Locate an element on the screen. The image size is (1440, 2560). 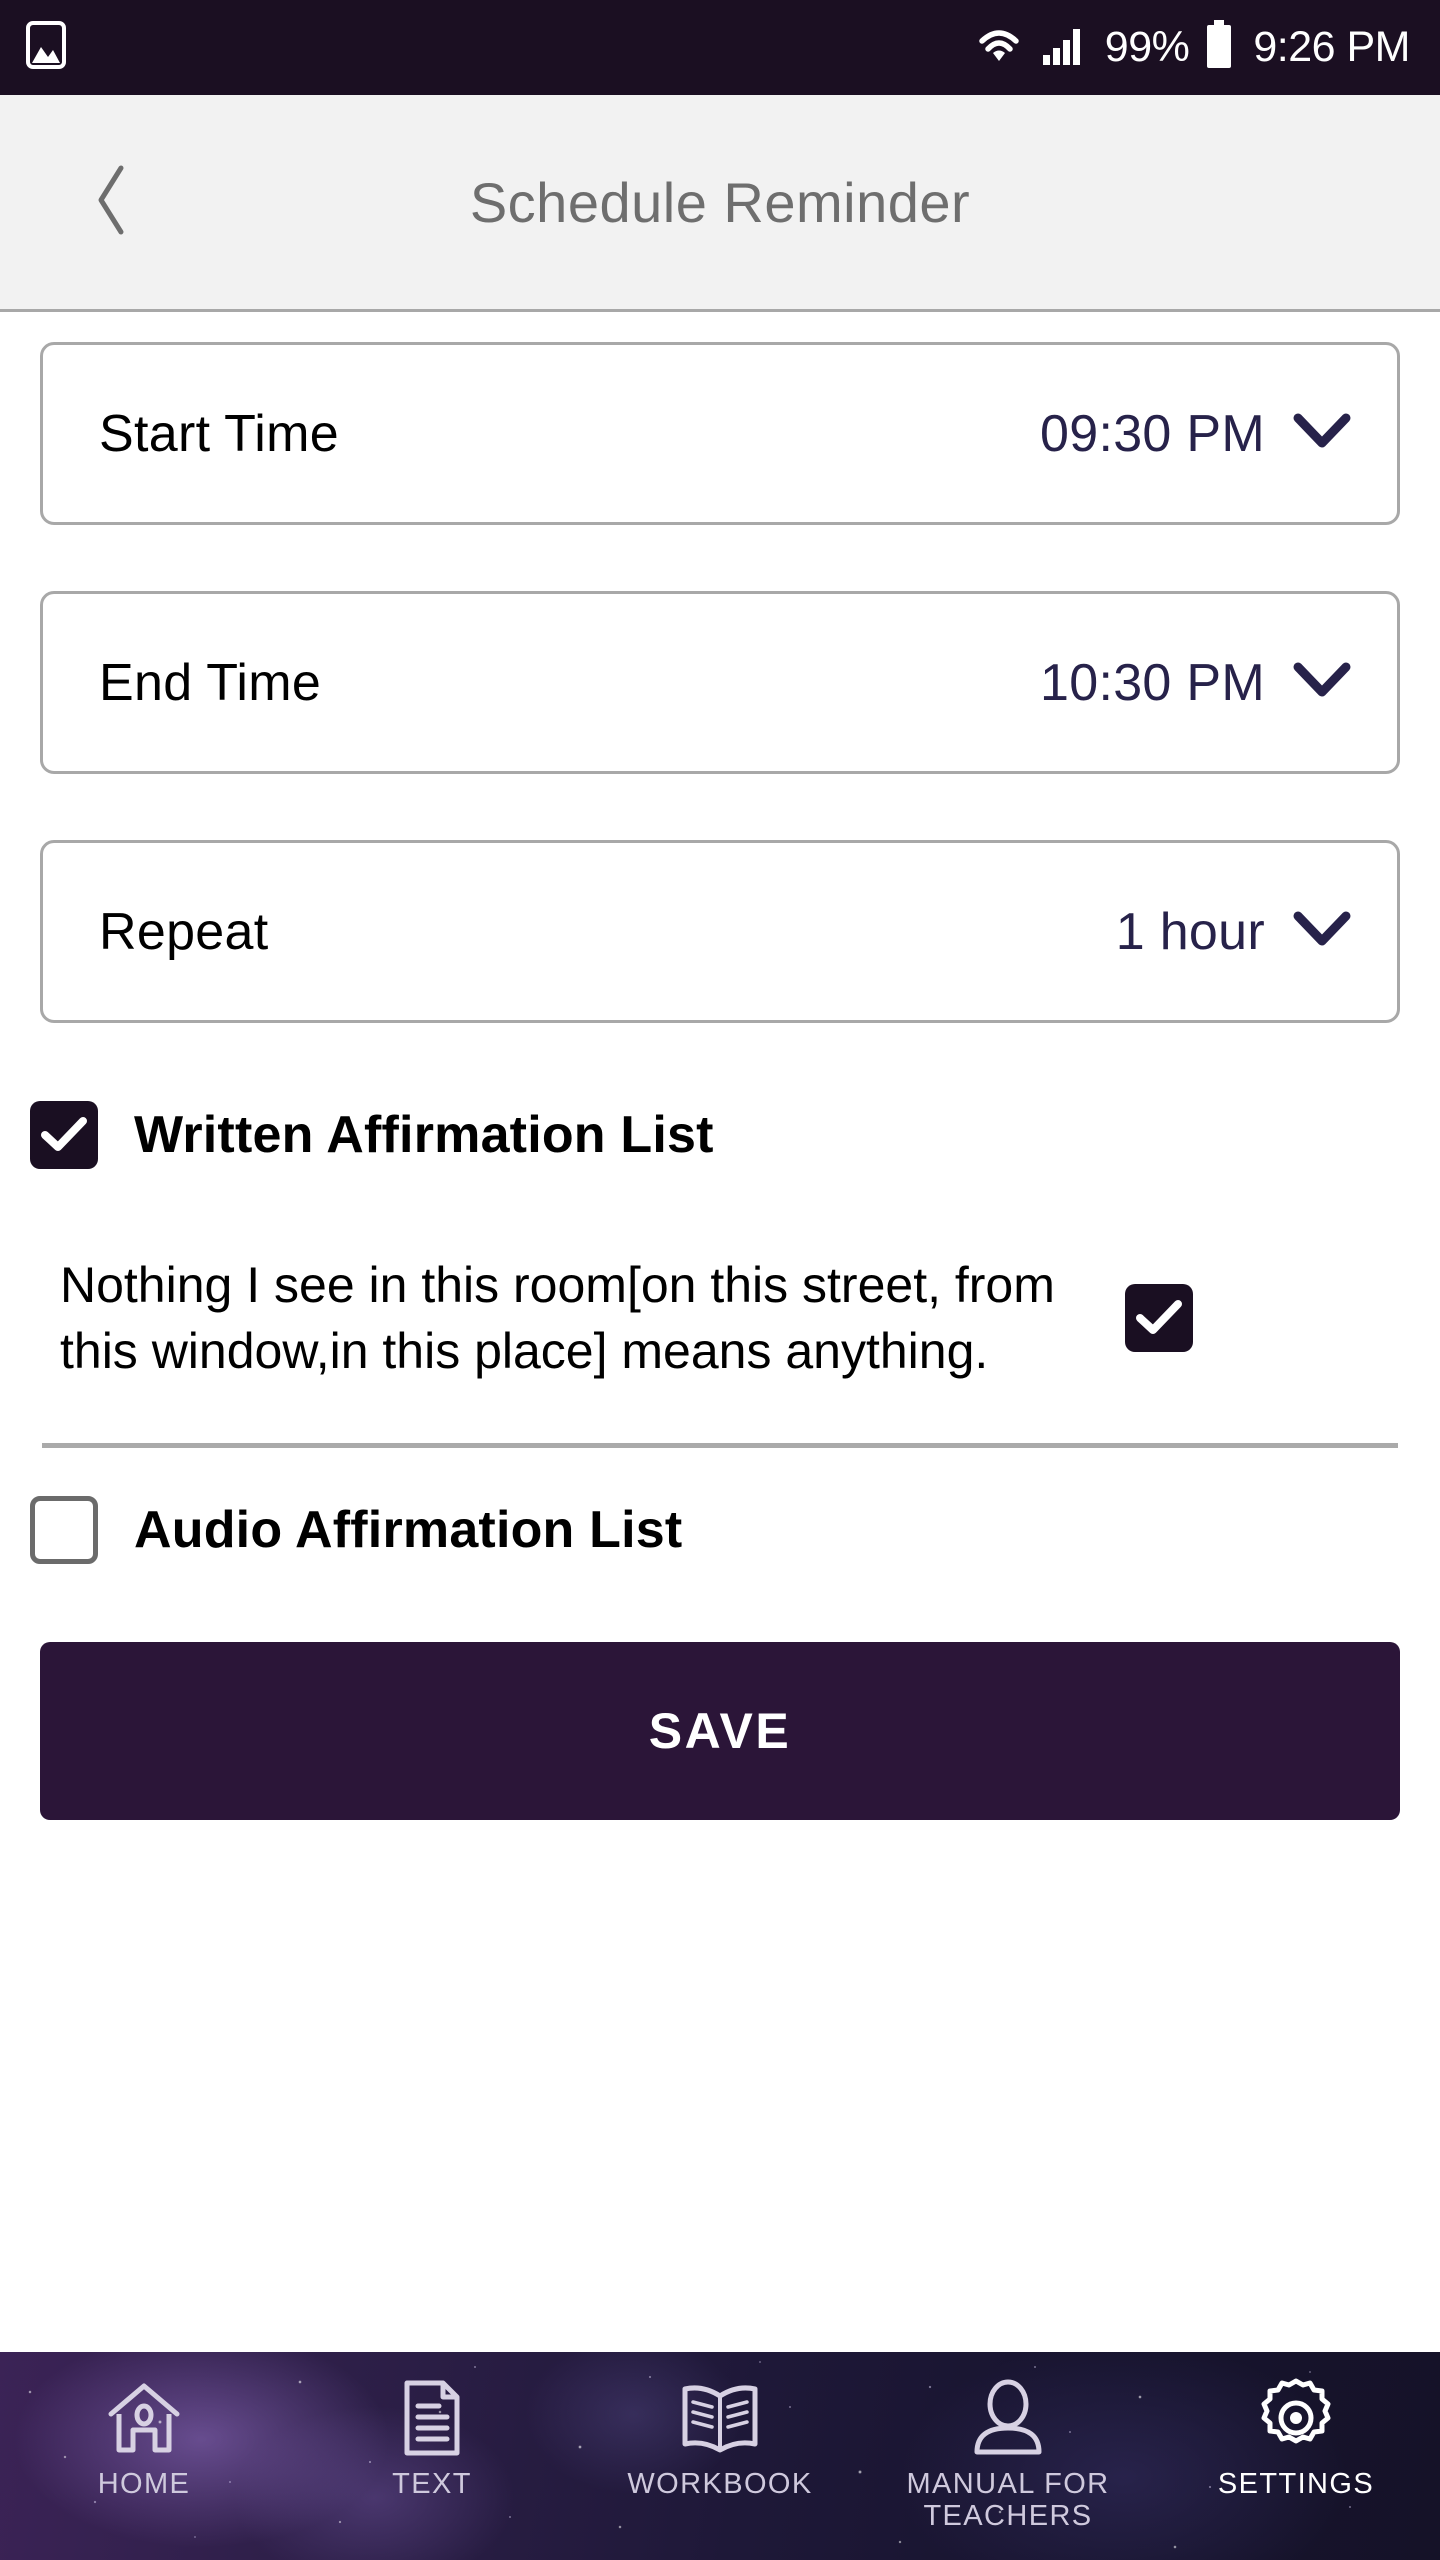
nav-item-manual-for-teachers: MANUAL FOR TEACHERS is located at coordinates (1008, 2456).